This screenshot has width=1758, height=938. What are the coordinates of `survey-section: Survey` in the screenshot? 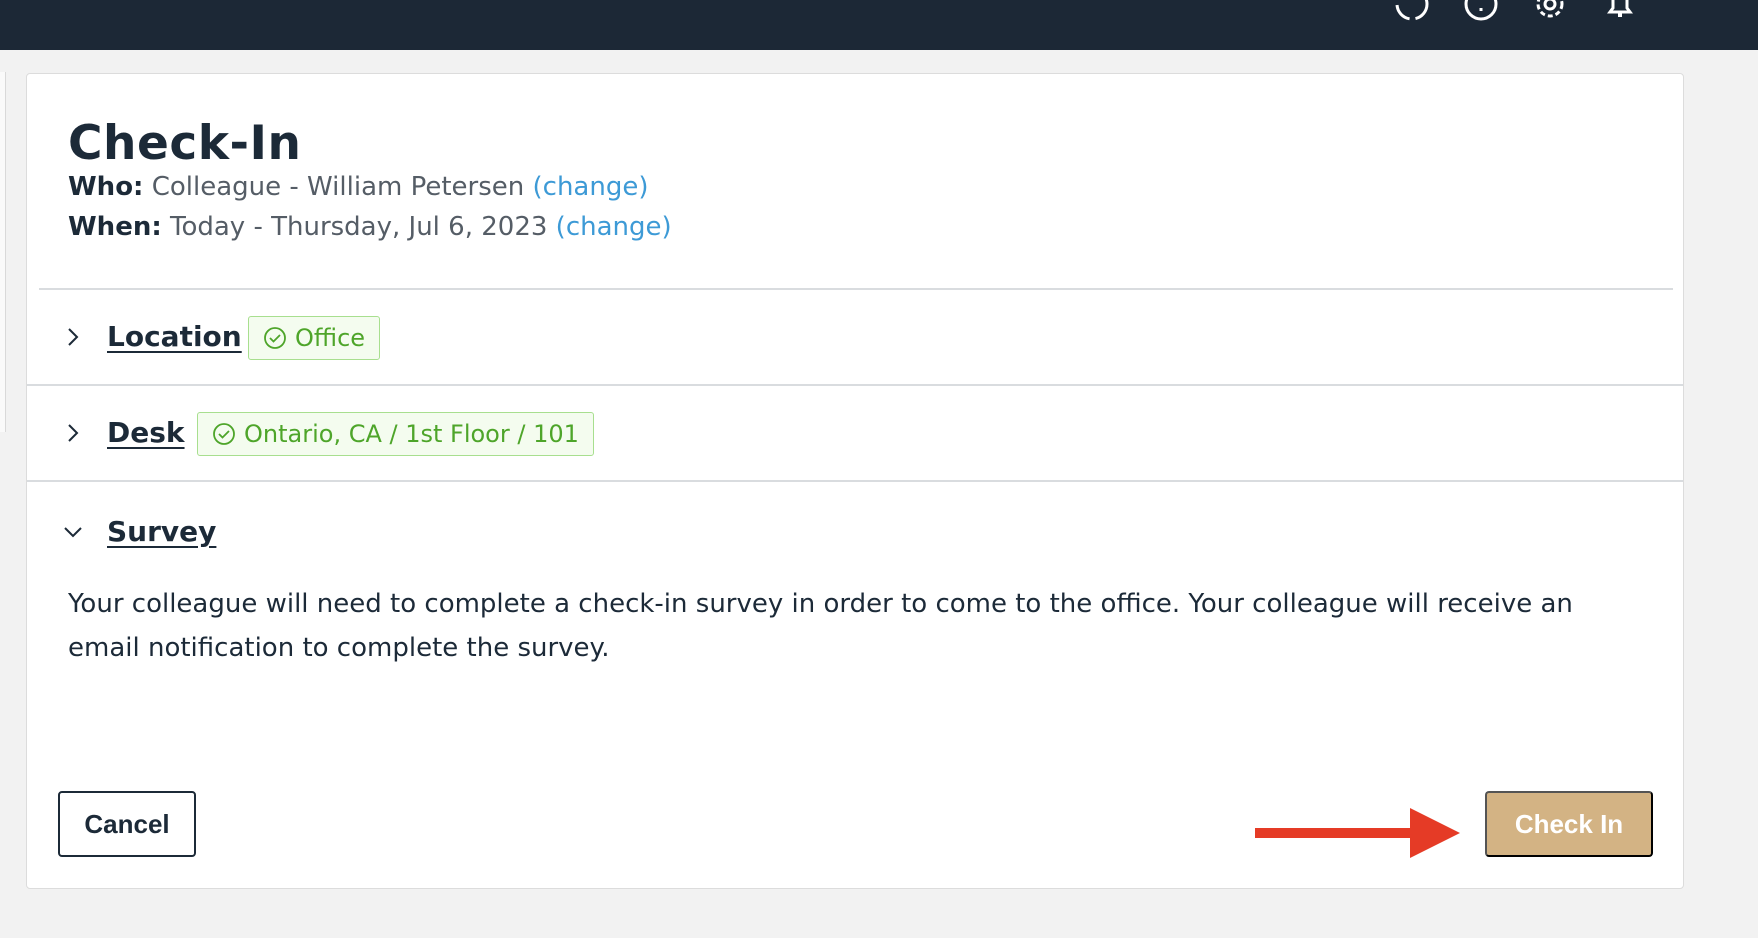 It's located at (855, 522).